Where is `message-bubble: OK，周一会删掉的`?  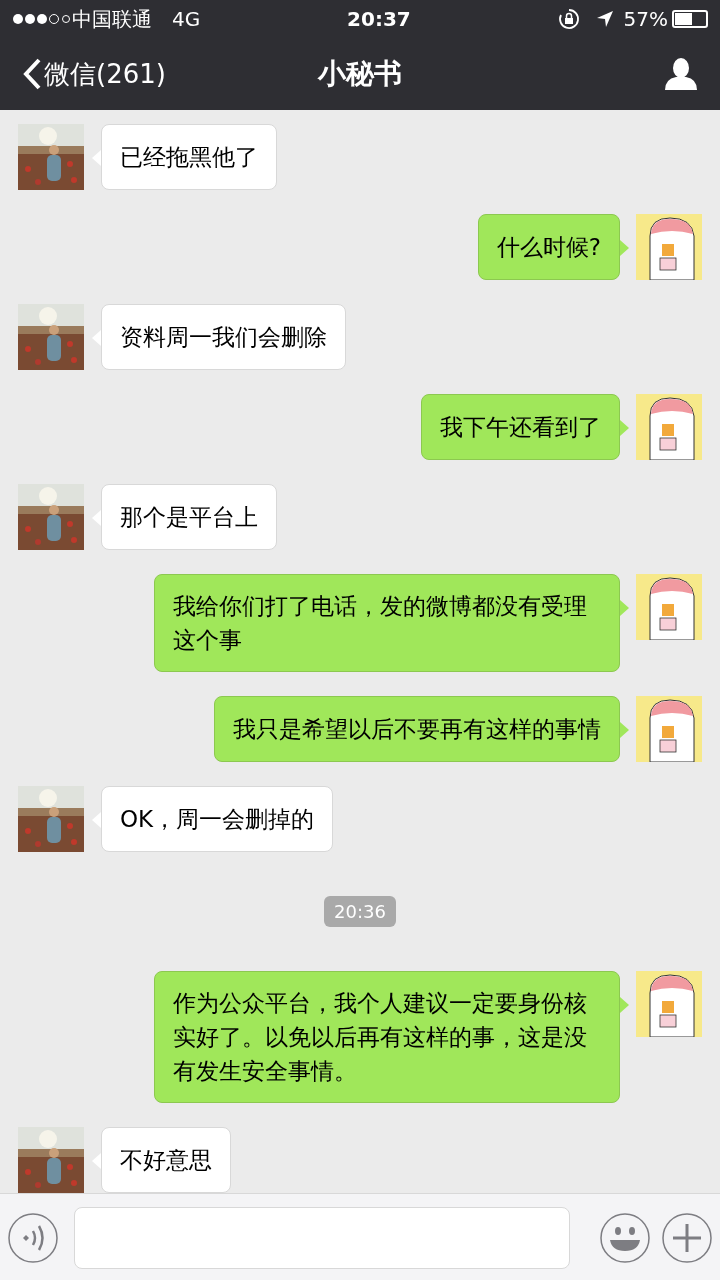 message-bubble: OK，周一会删掉的 is located at coordinates (217, 819).